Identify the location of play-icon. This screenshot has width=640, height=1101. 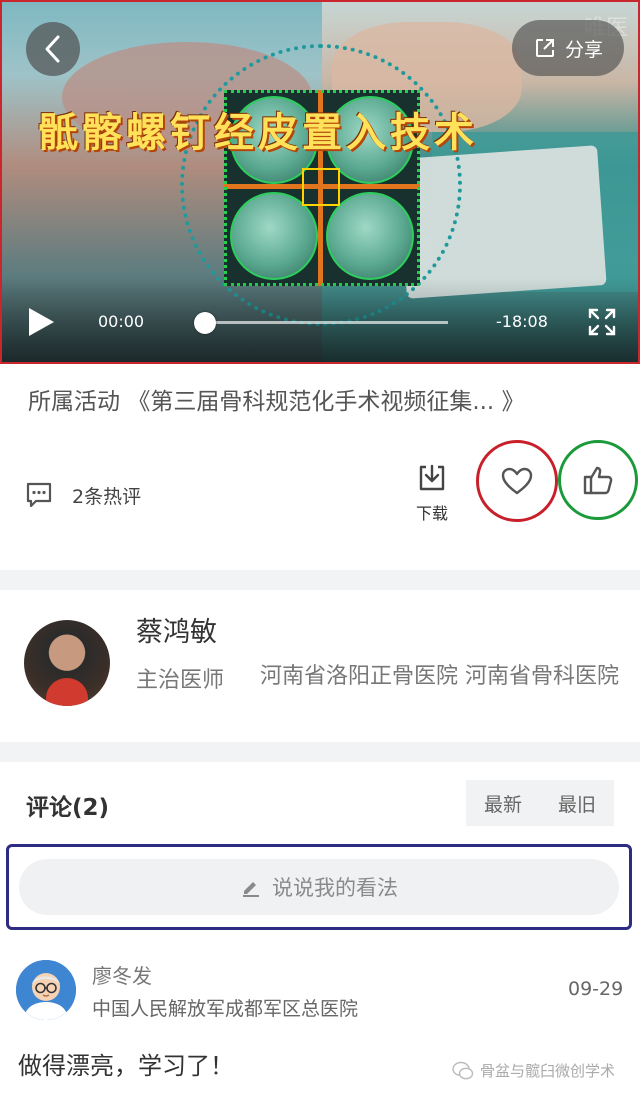
(41, 322).